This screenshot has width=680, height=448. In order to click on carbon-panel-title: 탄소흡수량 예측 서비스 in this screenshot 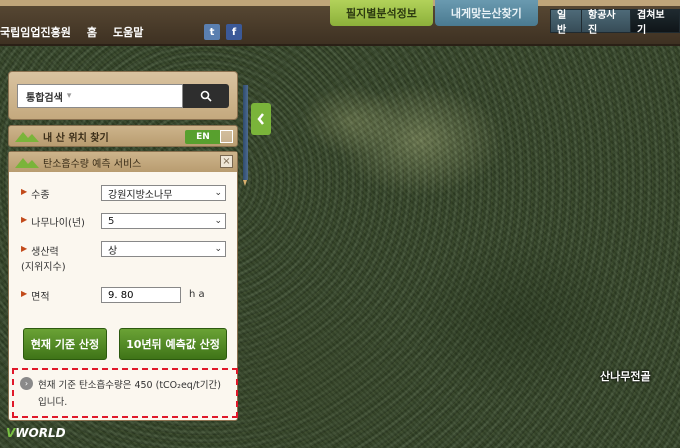, I will do `click(92, 164)`.